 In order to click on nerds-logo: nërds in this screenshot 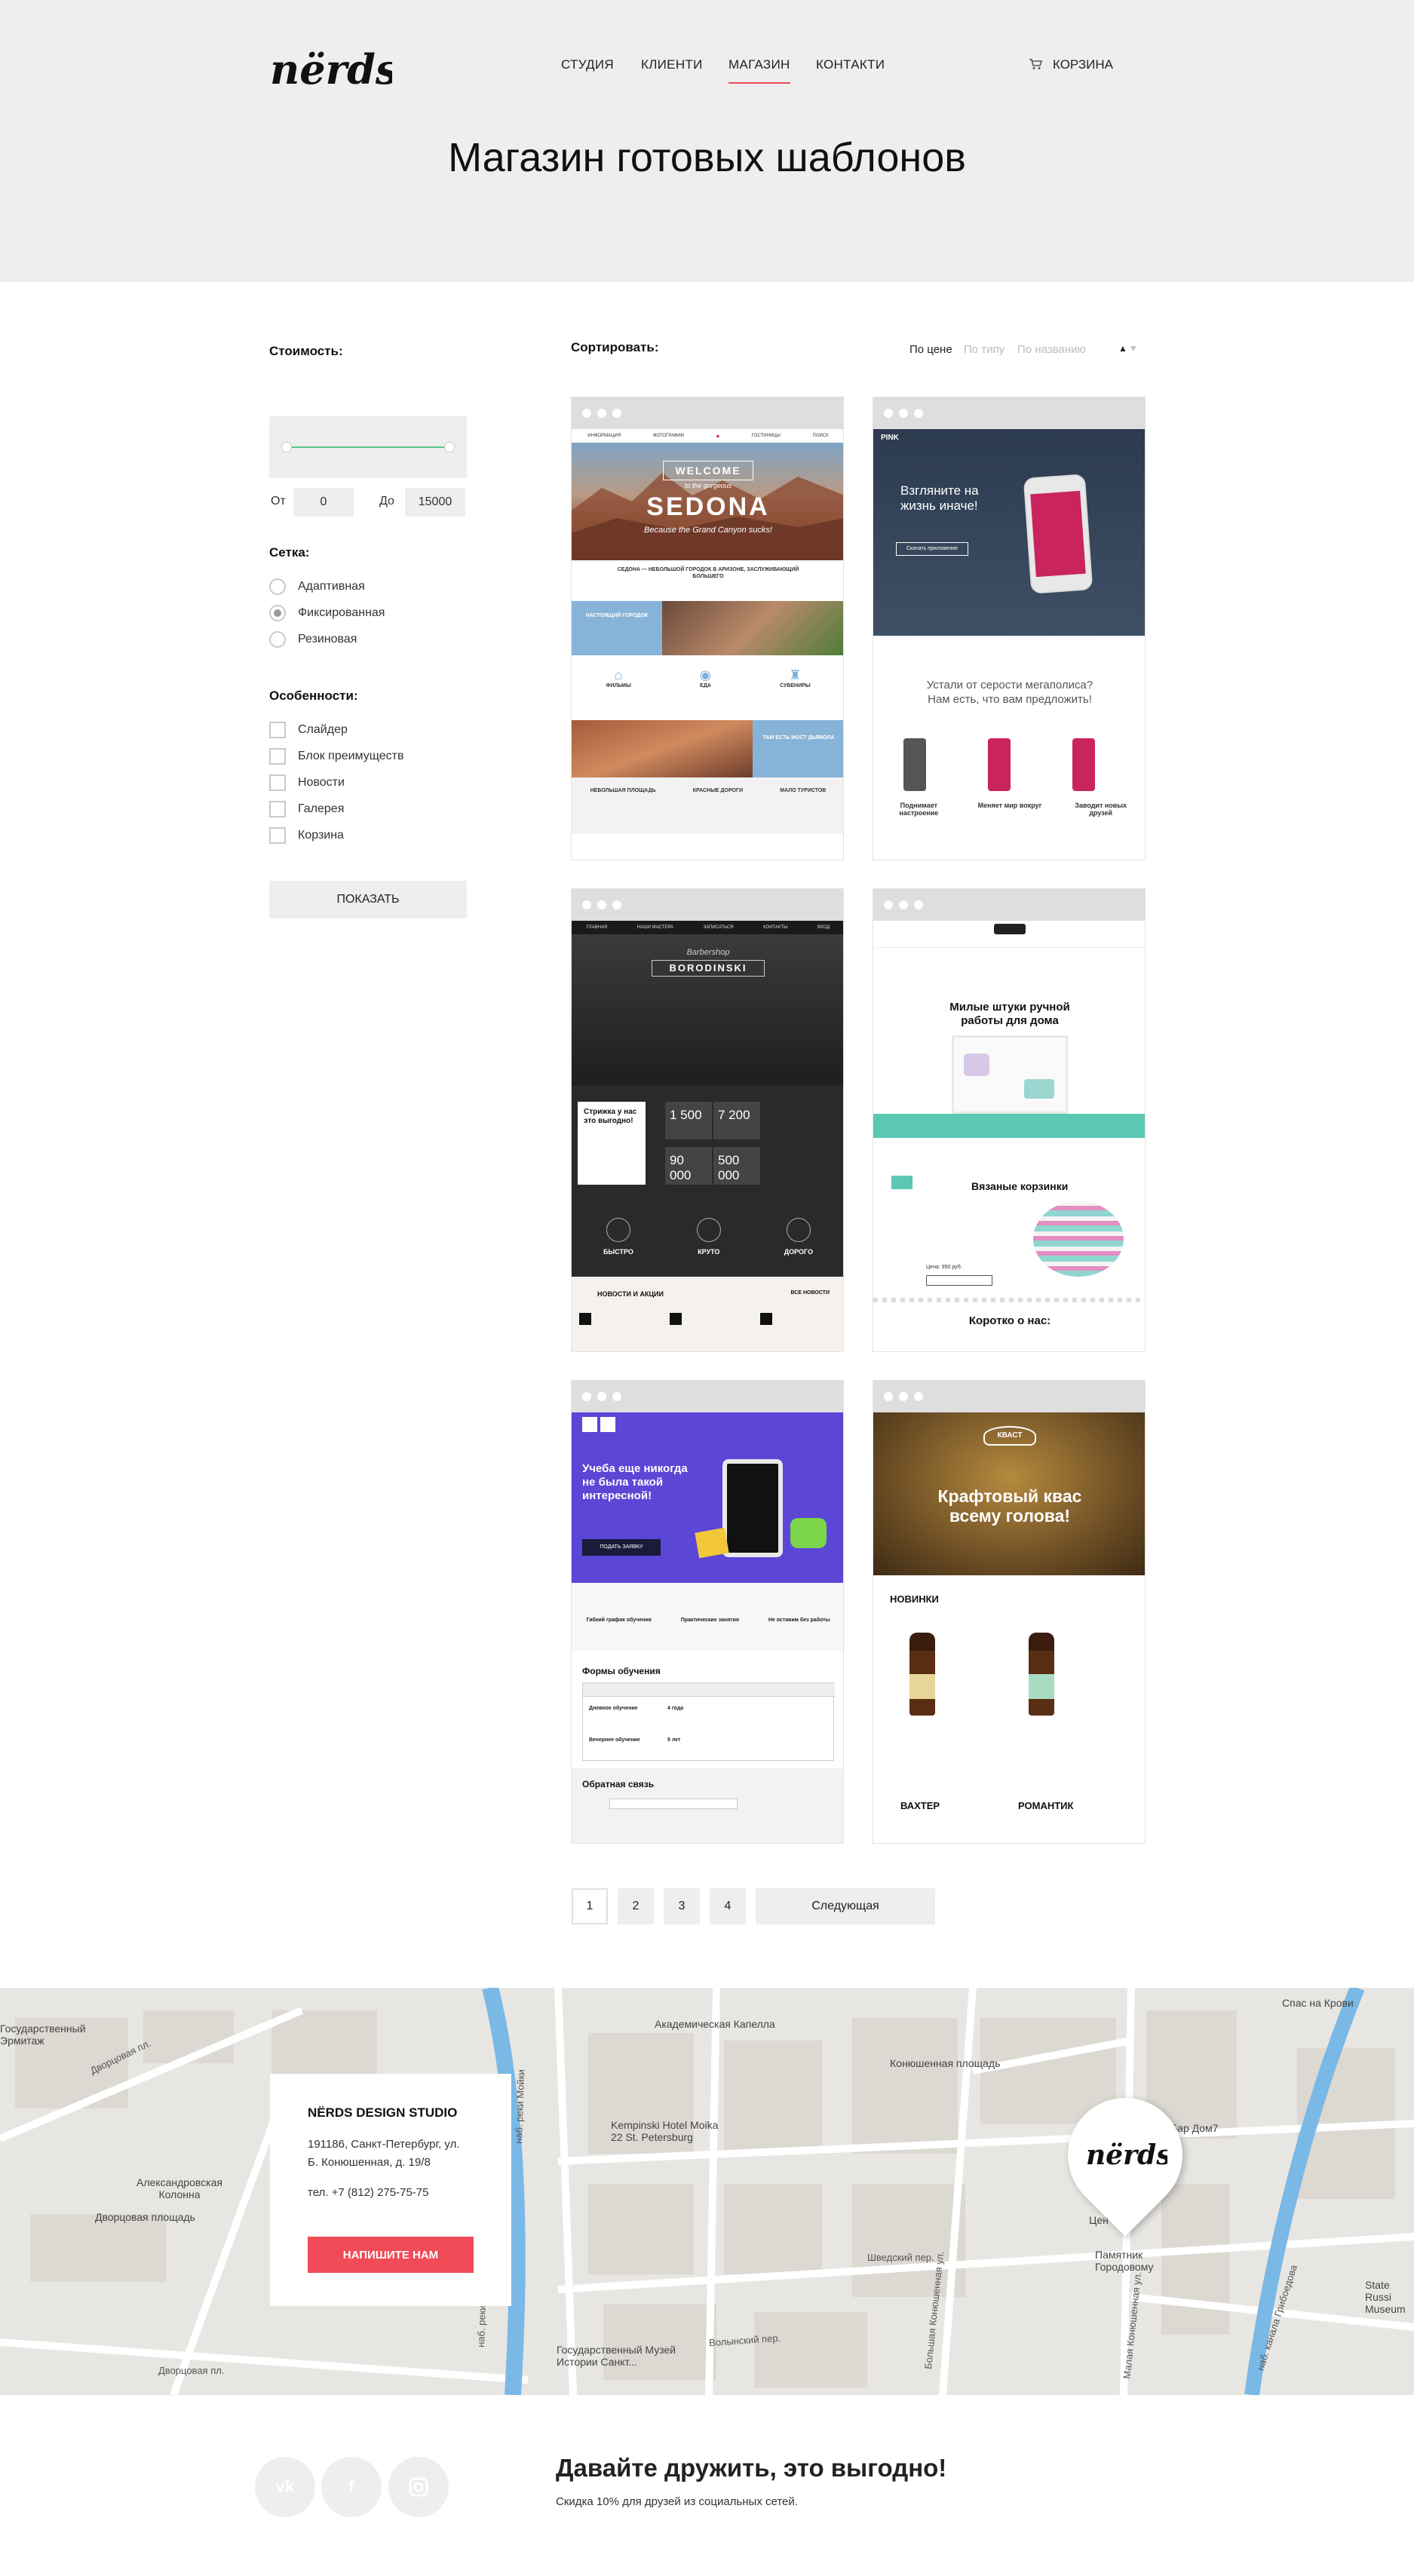, I will do `click(330, 67)`.